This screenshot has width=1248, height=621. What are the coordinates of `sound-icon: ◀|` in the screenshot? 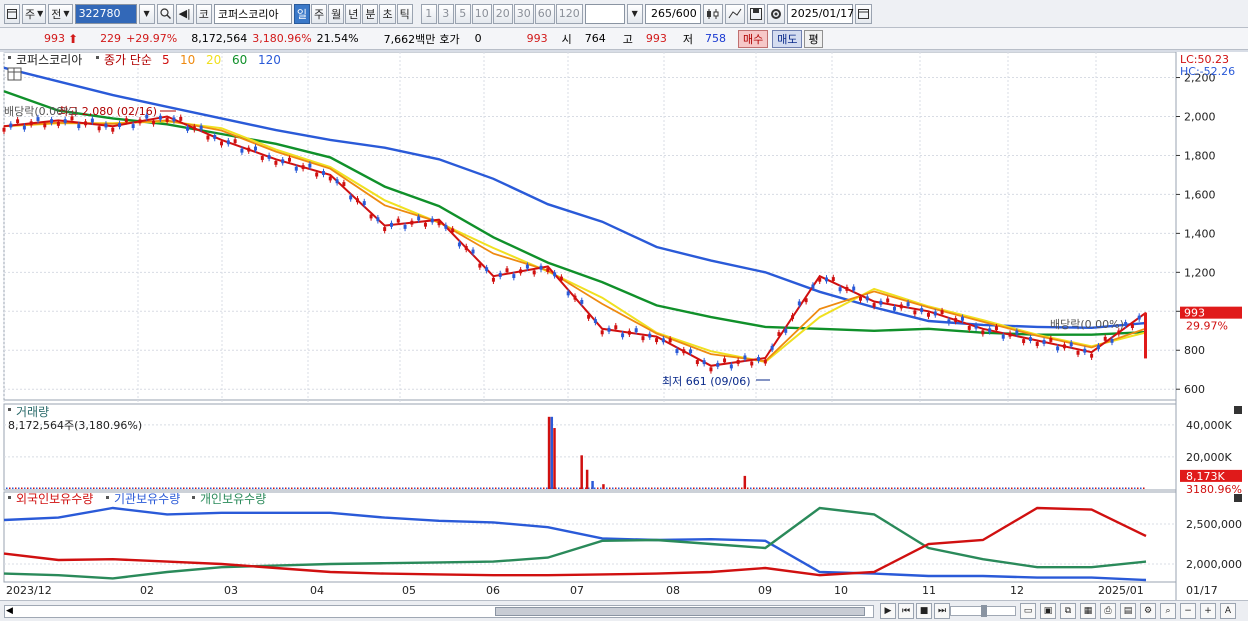 It's located at (184, 13).